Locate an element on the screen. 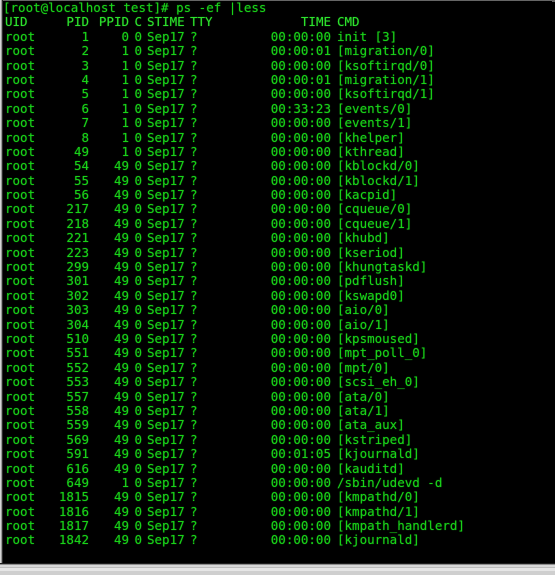 Image resolution: width=555 pixels, height=575 pixels. cell-pid: 591 is located at coordinates (77, 454).